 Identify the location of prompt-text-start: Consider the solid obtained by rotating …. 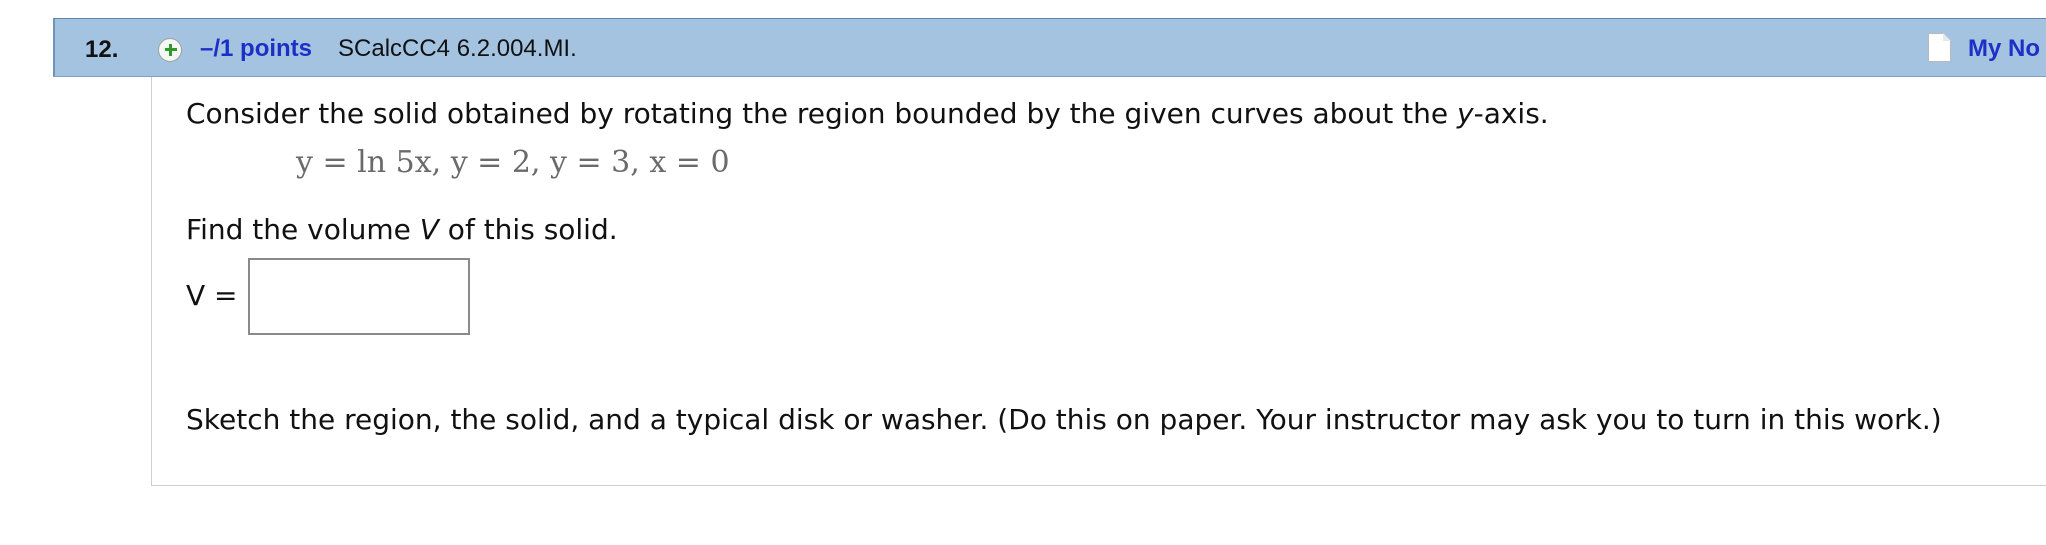
(822, 113).